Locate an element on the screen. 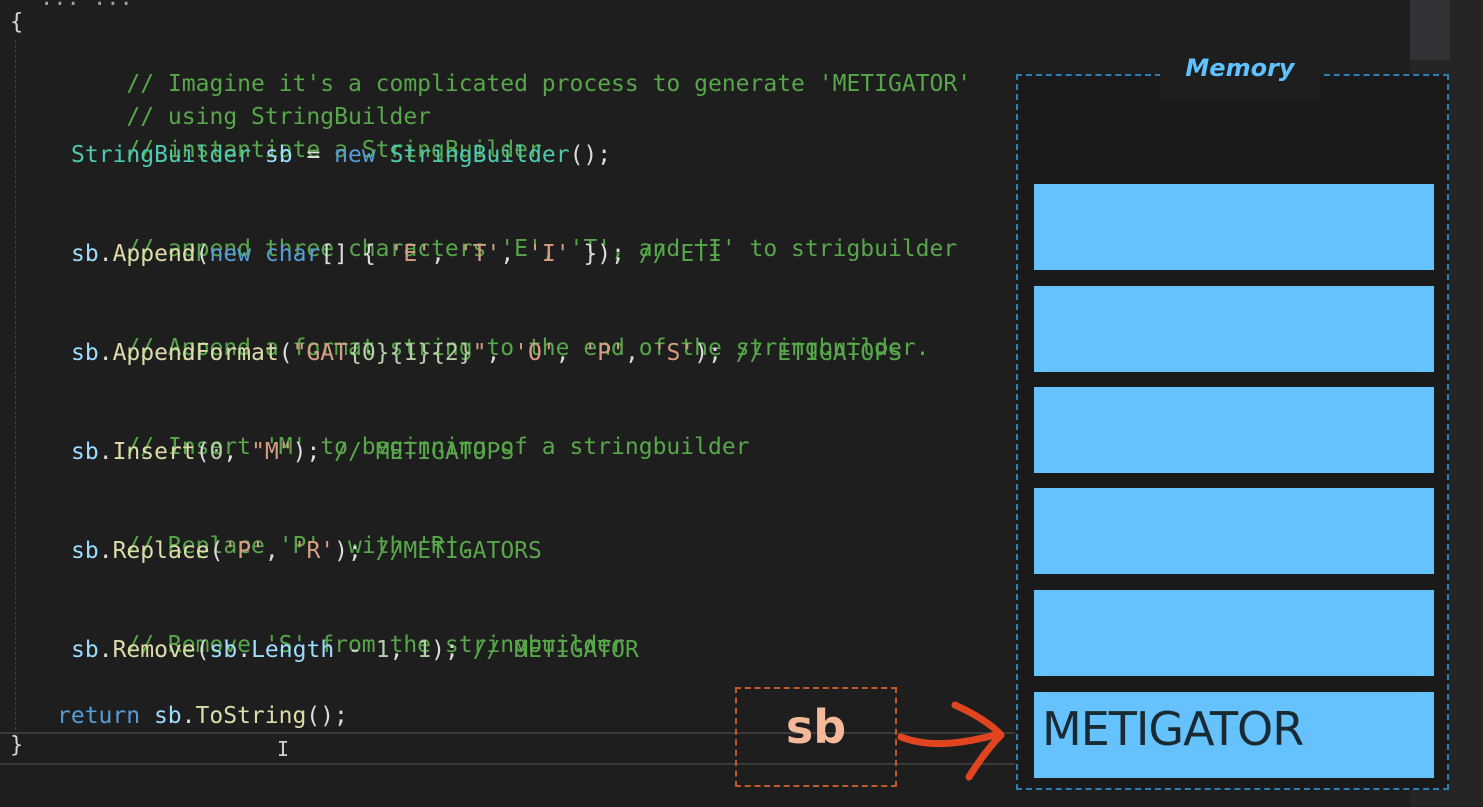  property-name: Length is located at coordinates (293, 650).